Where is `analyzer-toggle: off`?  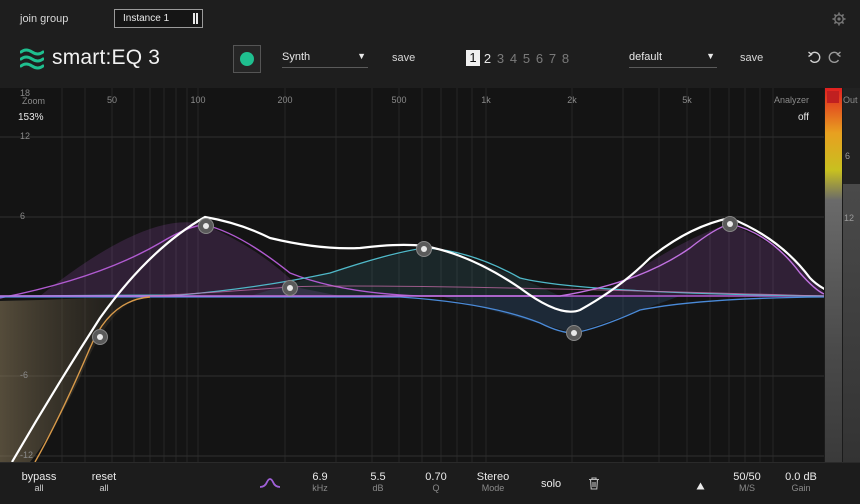
analyzer-toggle: off is located at coordinates (803, 117).